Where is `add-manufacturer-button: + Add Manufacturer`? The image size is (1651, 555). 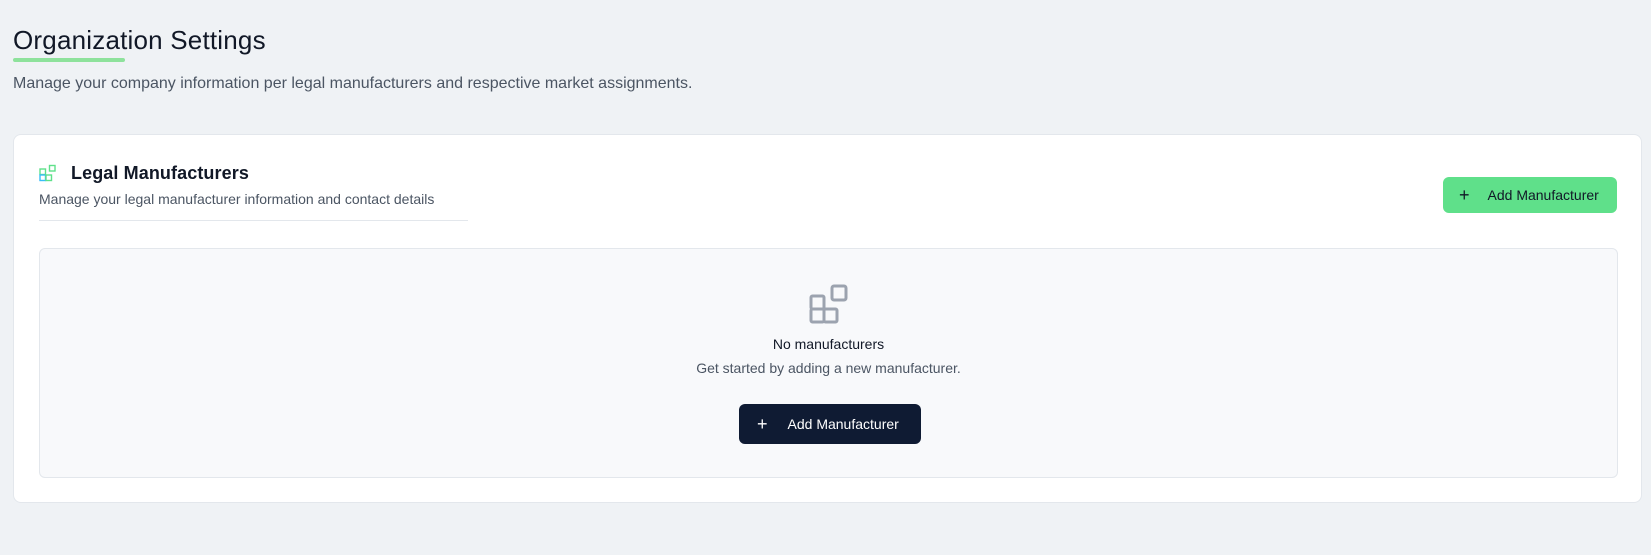 add-manufacturer-button: + Add Manufacturer is located at coordinates (1530, 195).